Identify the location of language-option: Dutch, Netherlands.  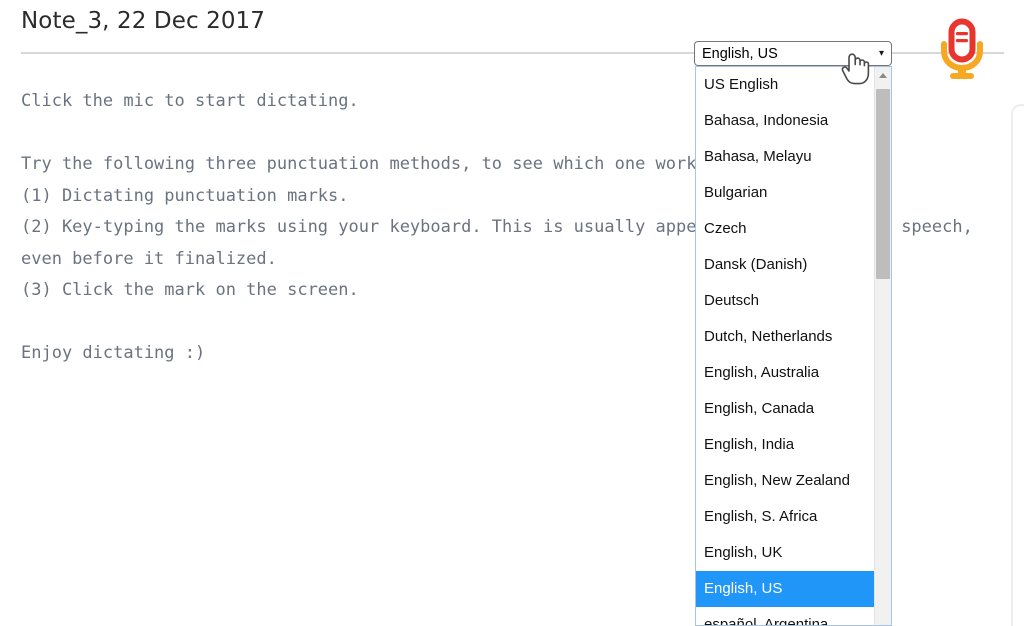
(785, 337).